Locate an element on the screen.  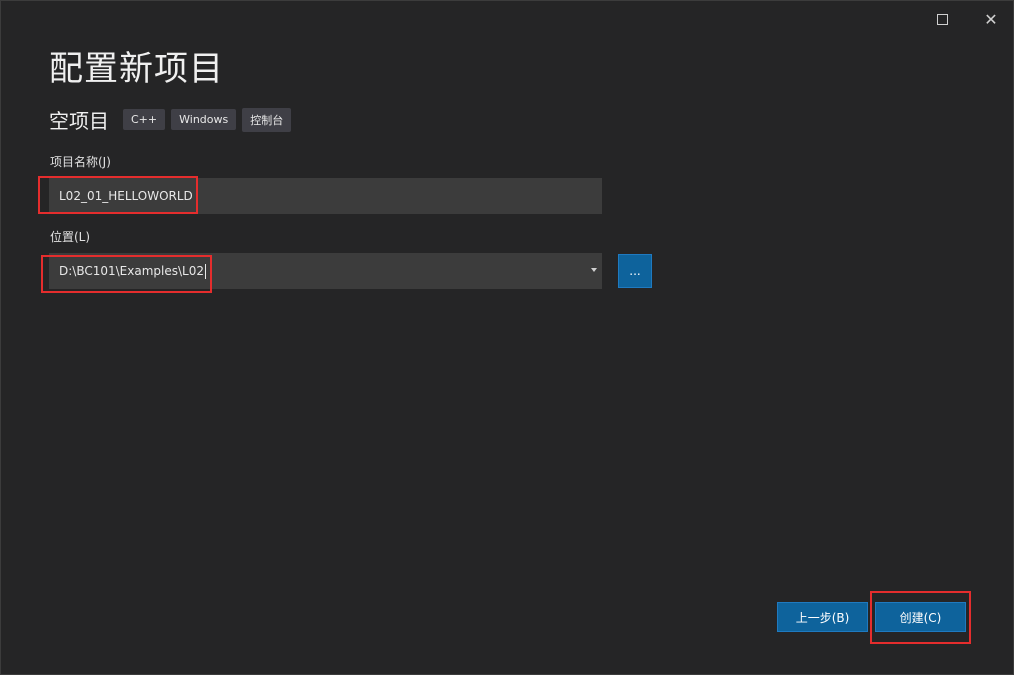
maximize-icon is located at coordinates (942, 19).